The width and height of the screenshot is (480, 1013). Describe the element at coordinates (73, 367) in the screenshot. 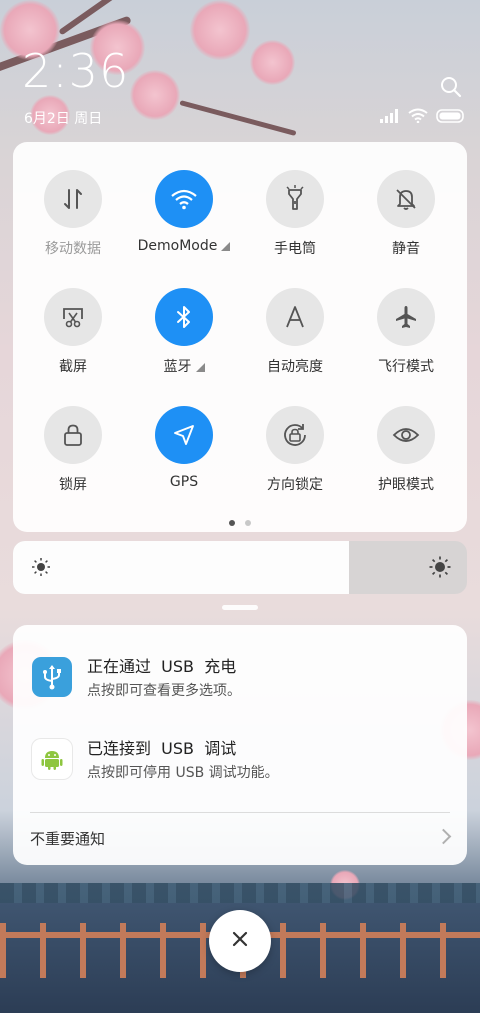

I see `tile-label: 截屏` at that location.